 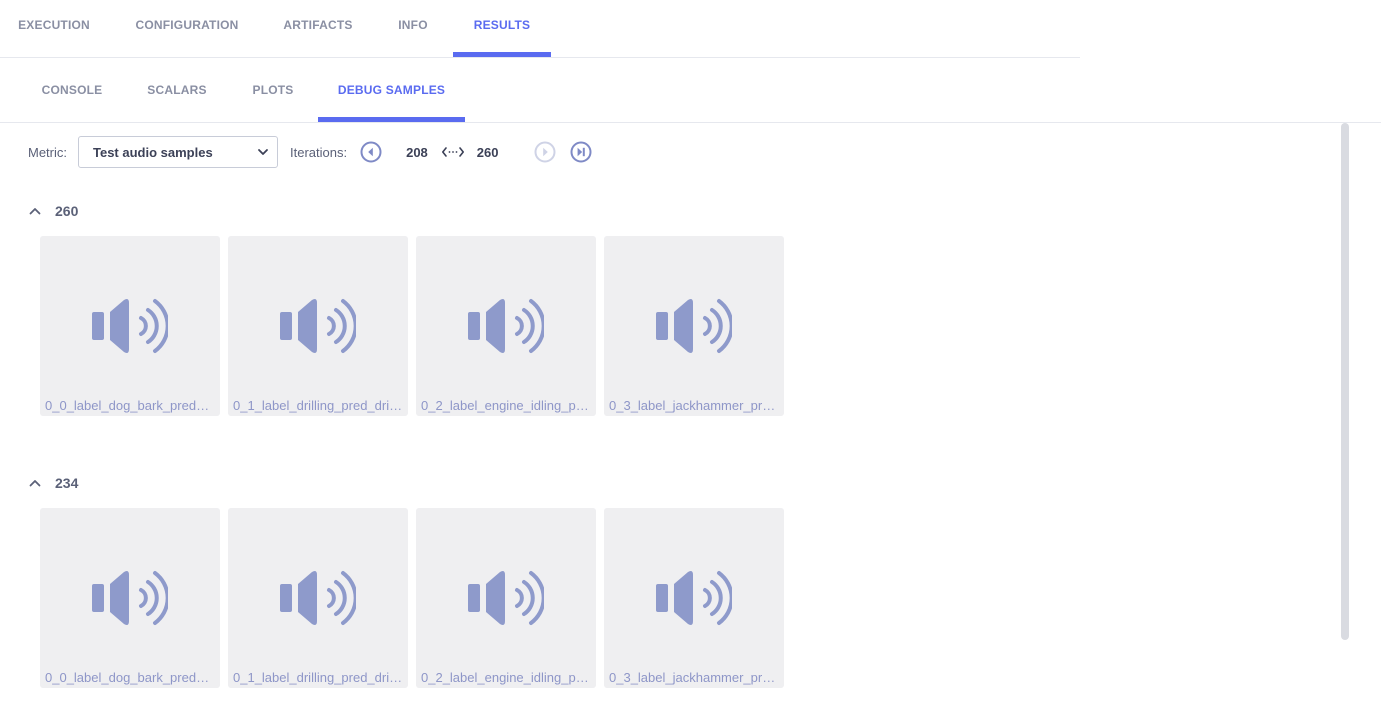 What do you see at coordinates (319, 152) in the screenshot?
I see `iterations-label: Iterations:` at bounding box center [319, 152].